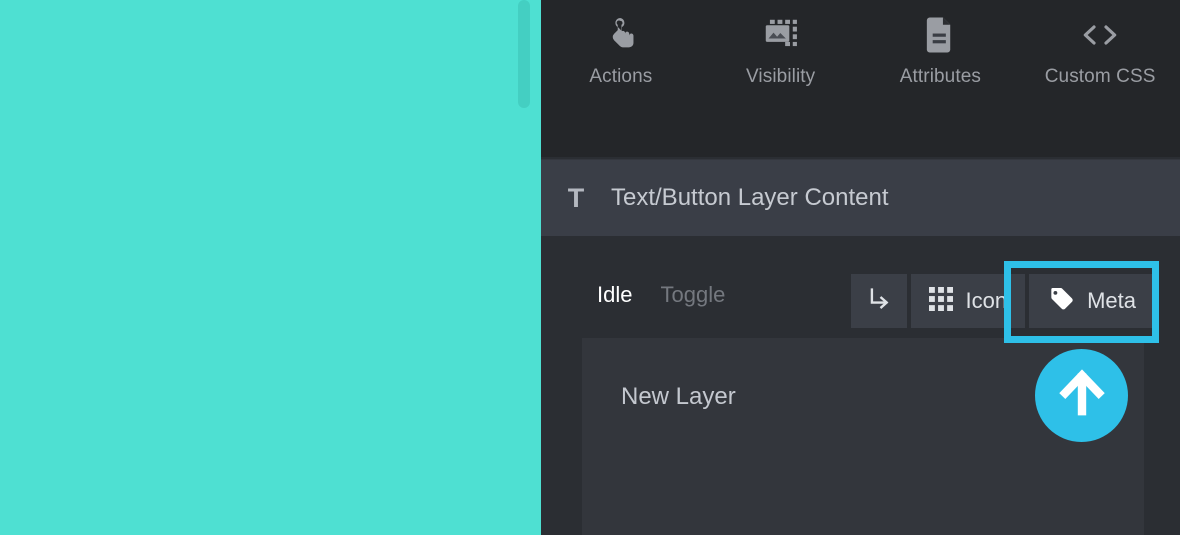  I want to click on content-action-buttons: Icon Meta, so click(1004, 301).